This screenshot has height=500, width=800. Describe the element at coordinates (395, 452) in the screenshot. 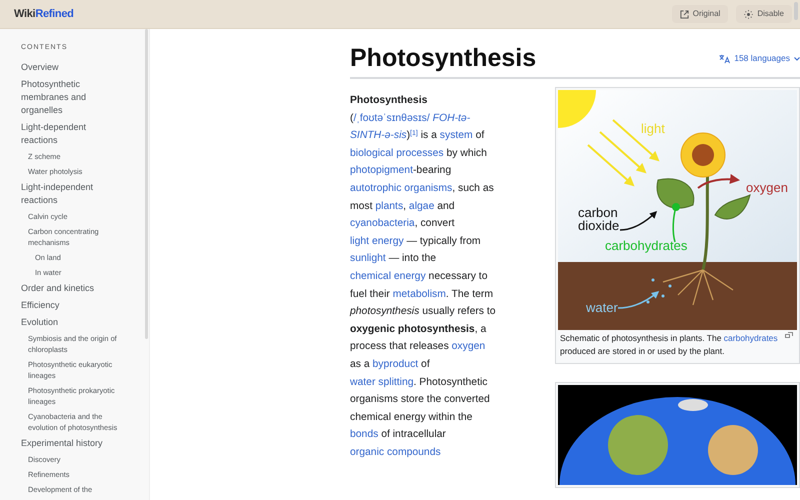

I see `text-link: organic compounds` at that location.